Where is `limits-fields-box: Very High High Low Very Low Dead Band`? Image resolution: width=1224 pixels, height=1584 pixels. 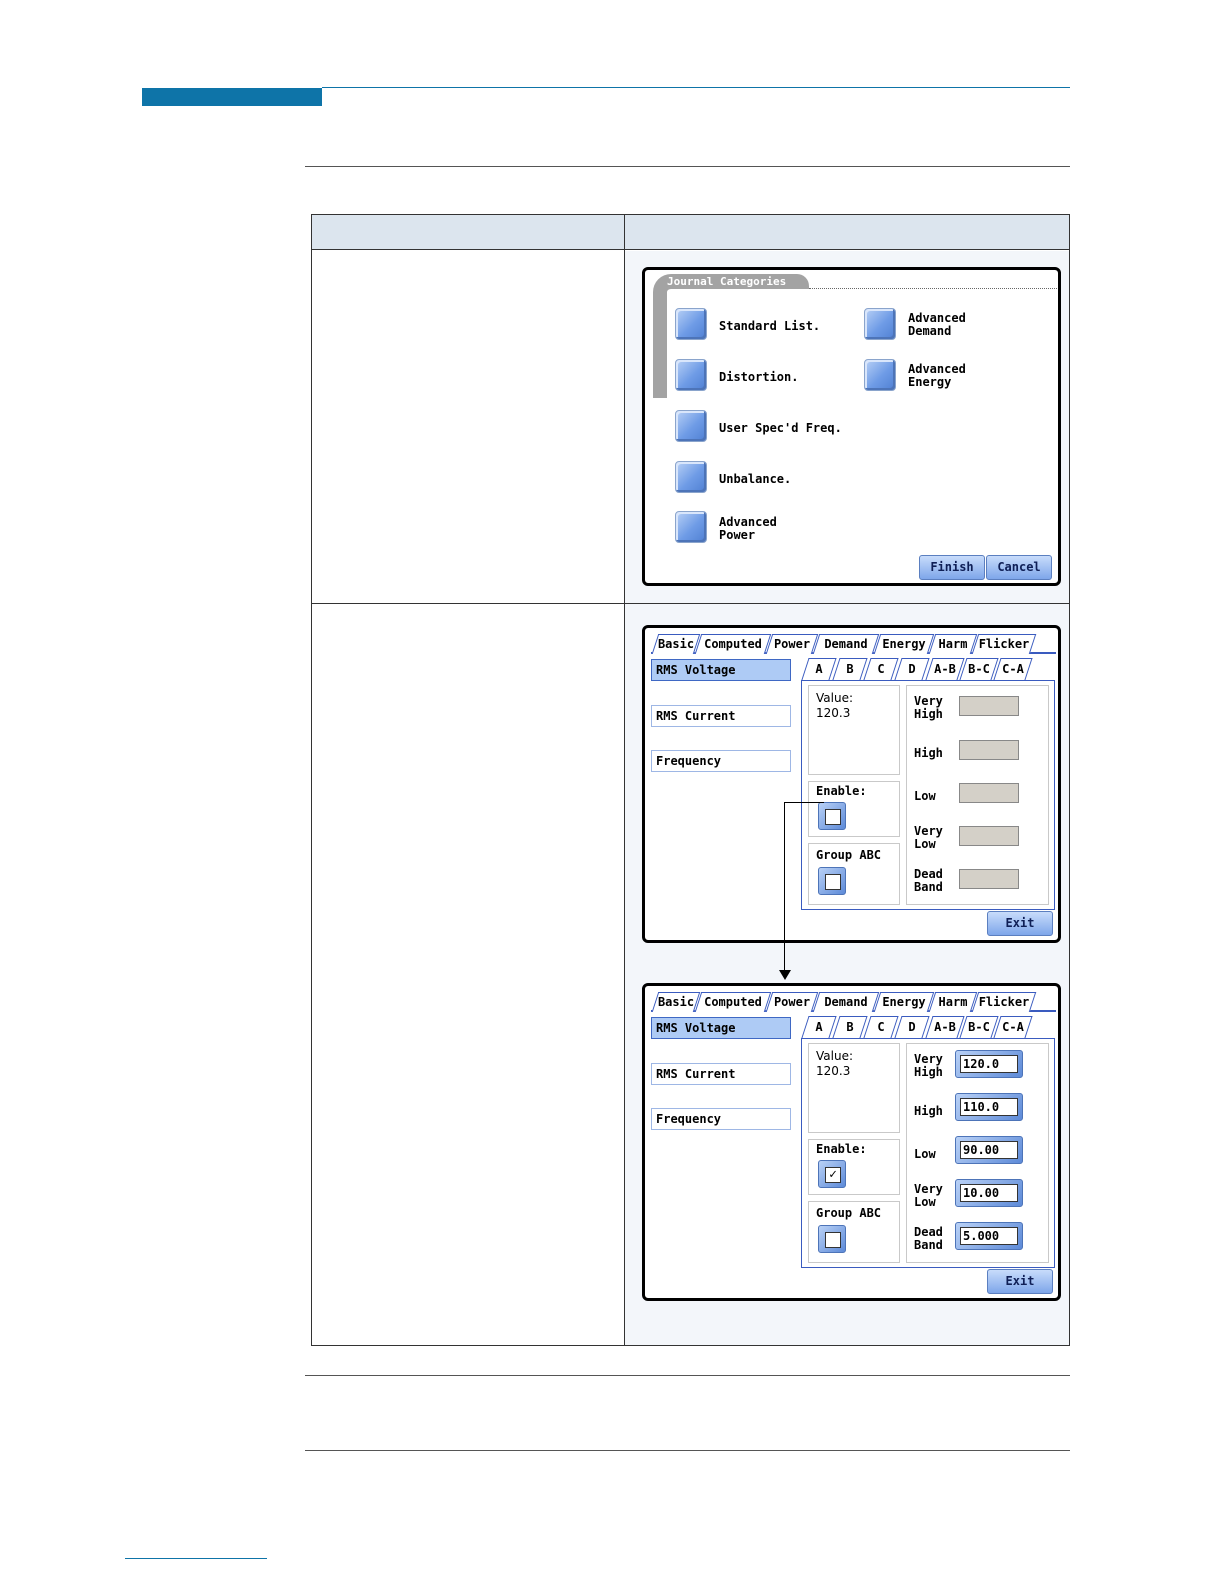 limits-fields-box: Very High High Low Very Low Dead Band is located at coordinates (977, 795).